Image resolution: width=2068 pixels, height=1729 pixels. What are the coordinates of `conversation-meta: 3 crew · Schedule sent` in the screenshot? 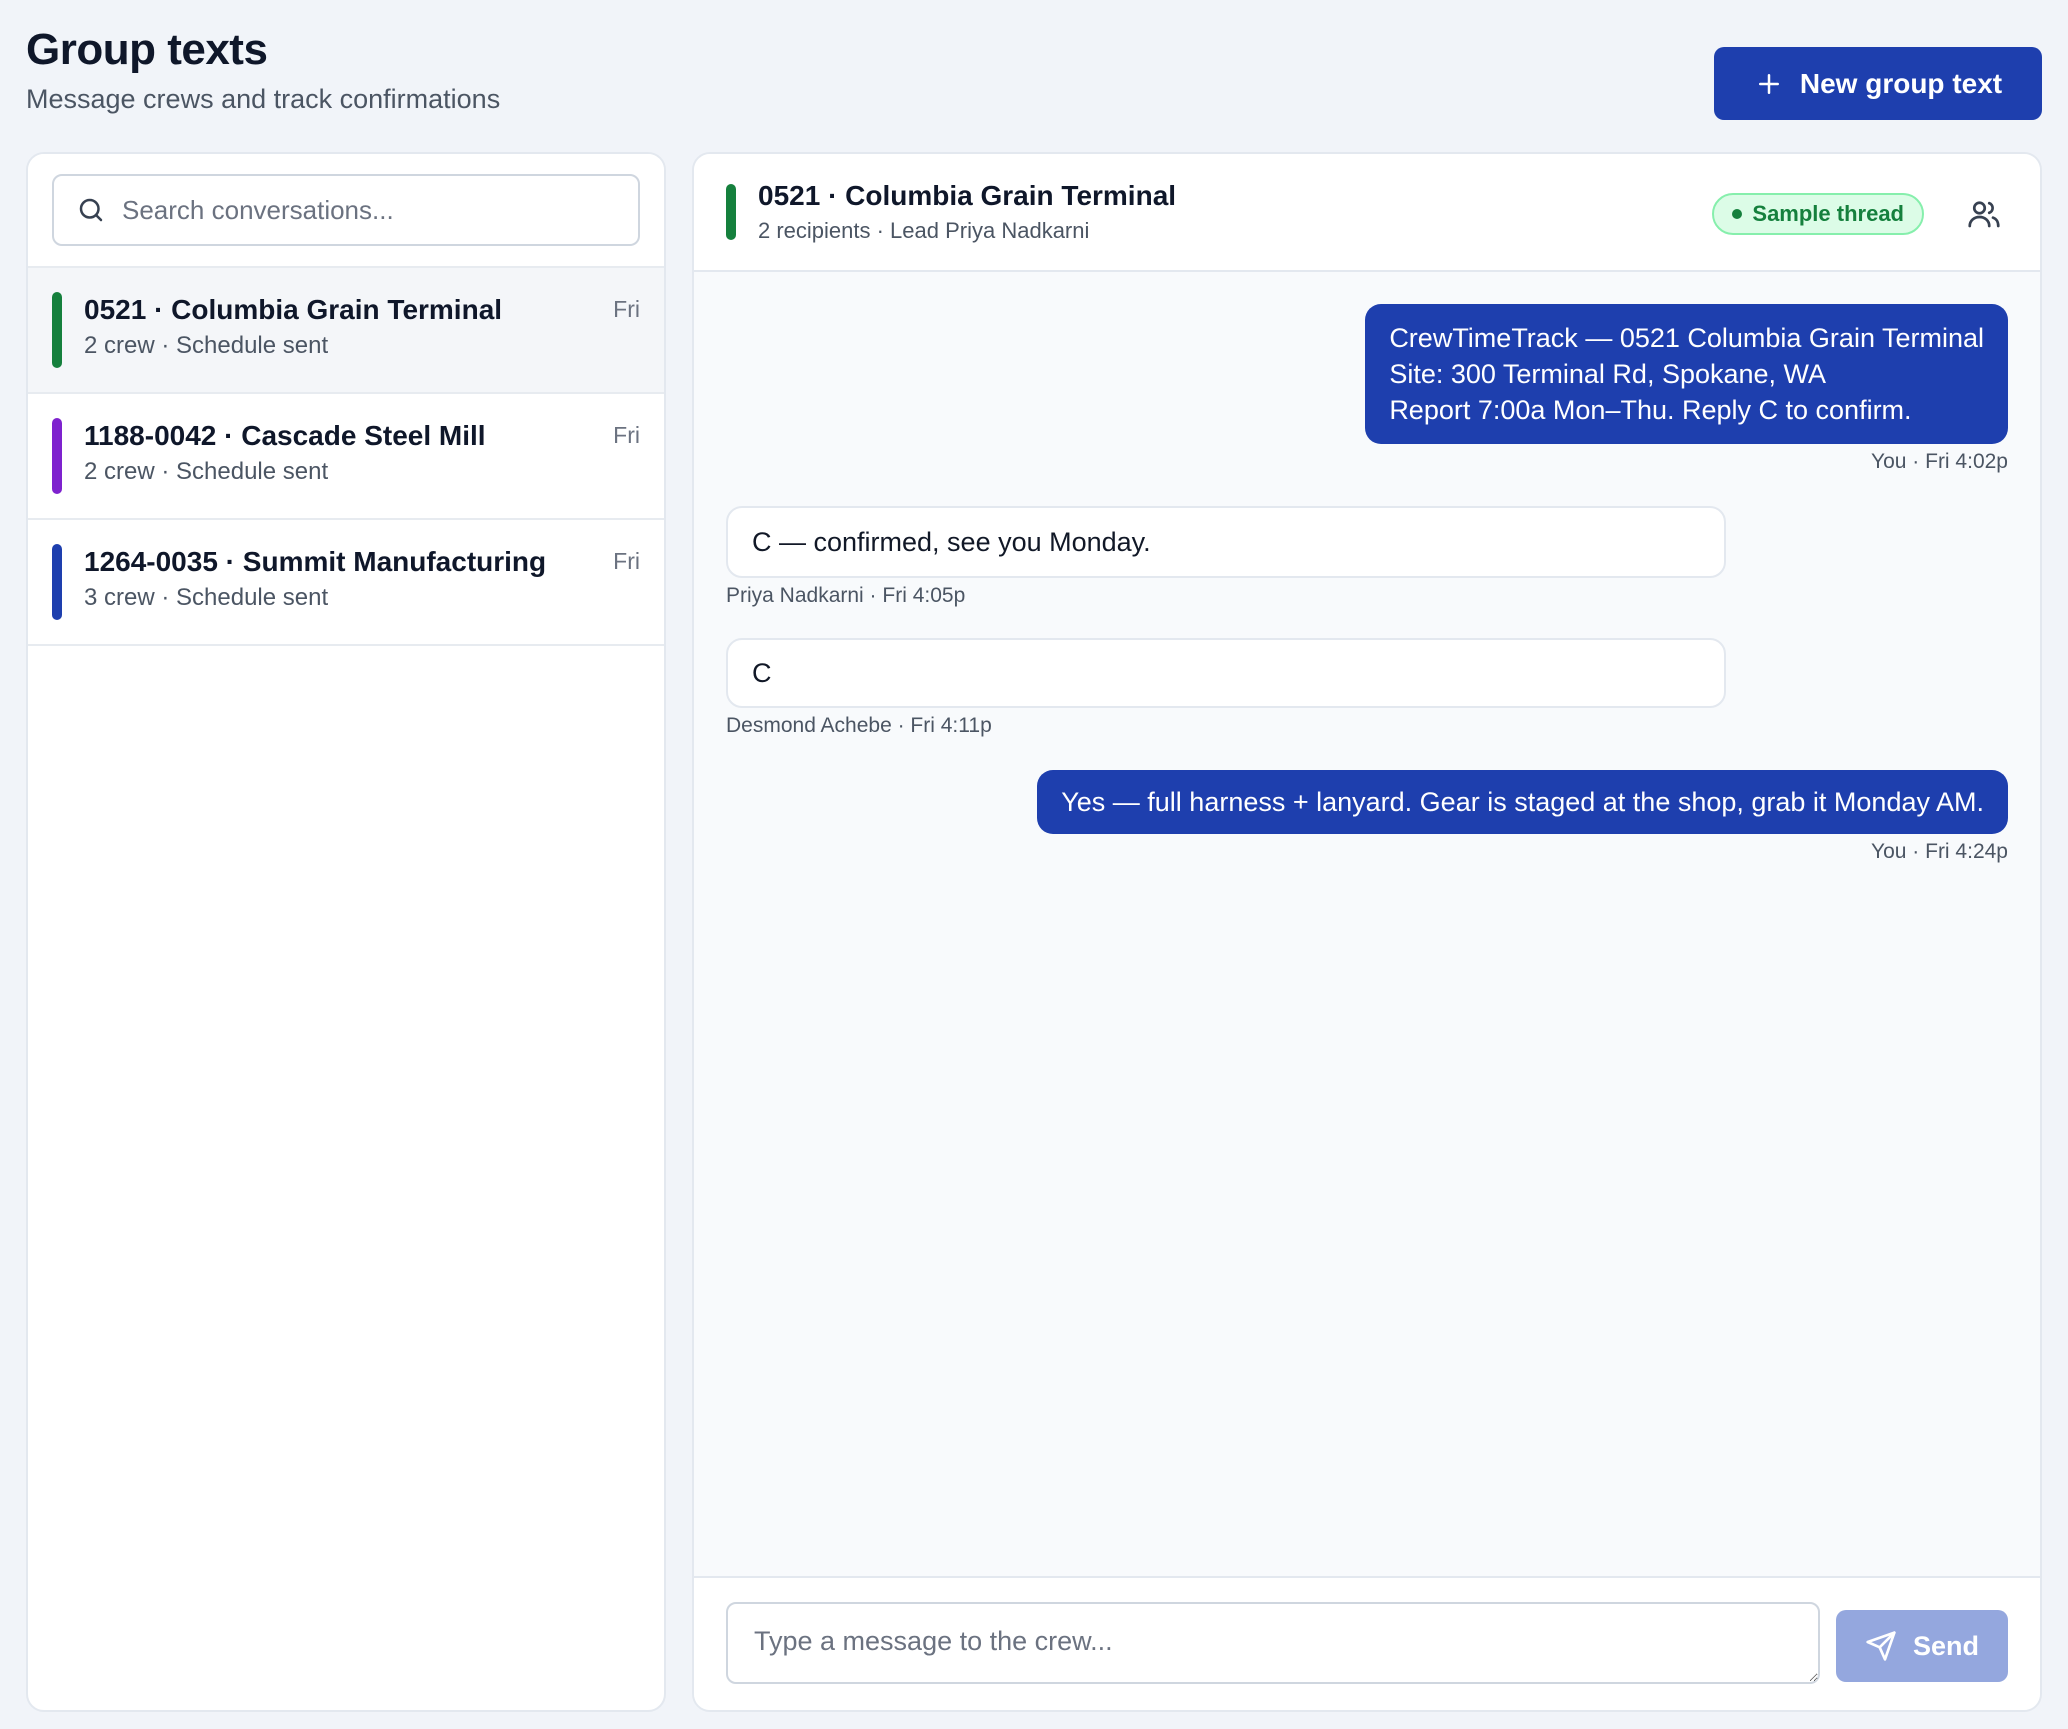 It's located at (206, 597).